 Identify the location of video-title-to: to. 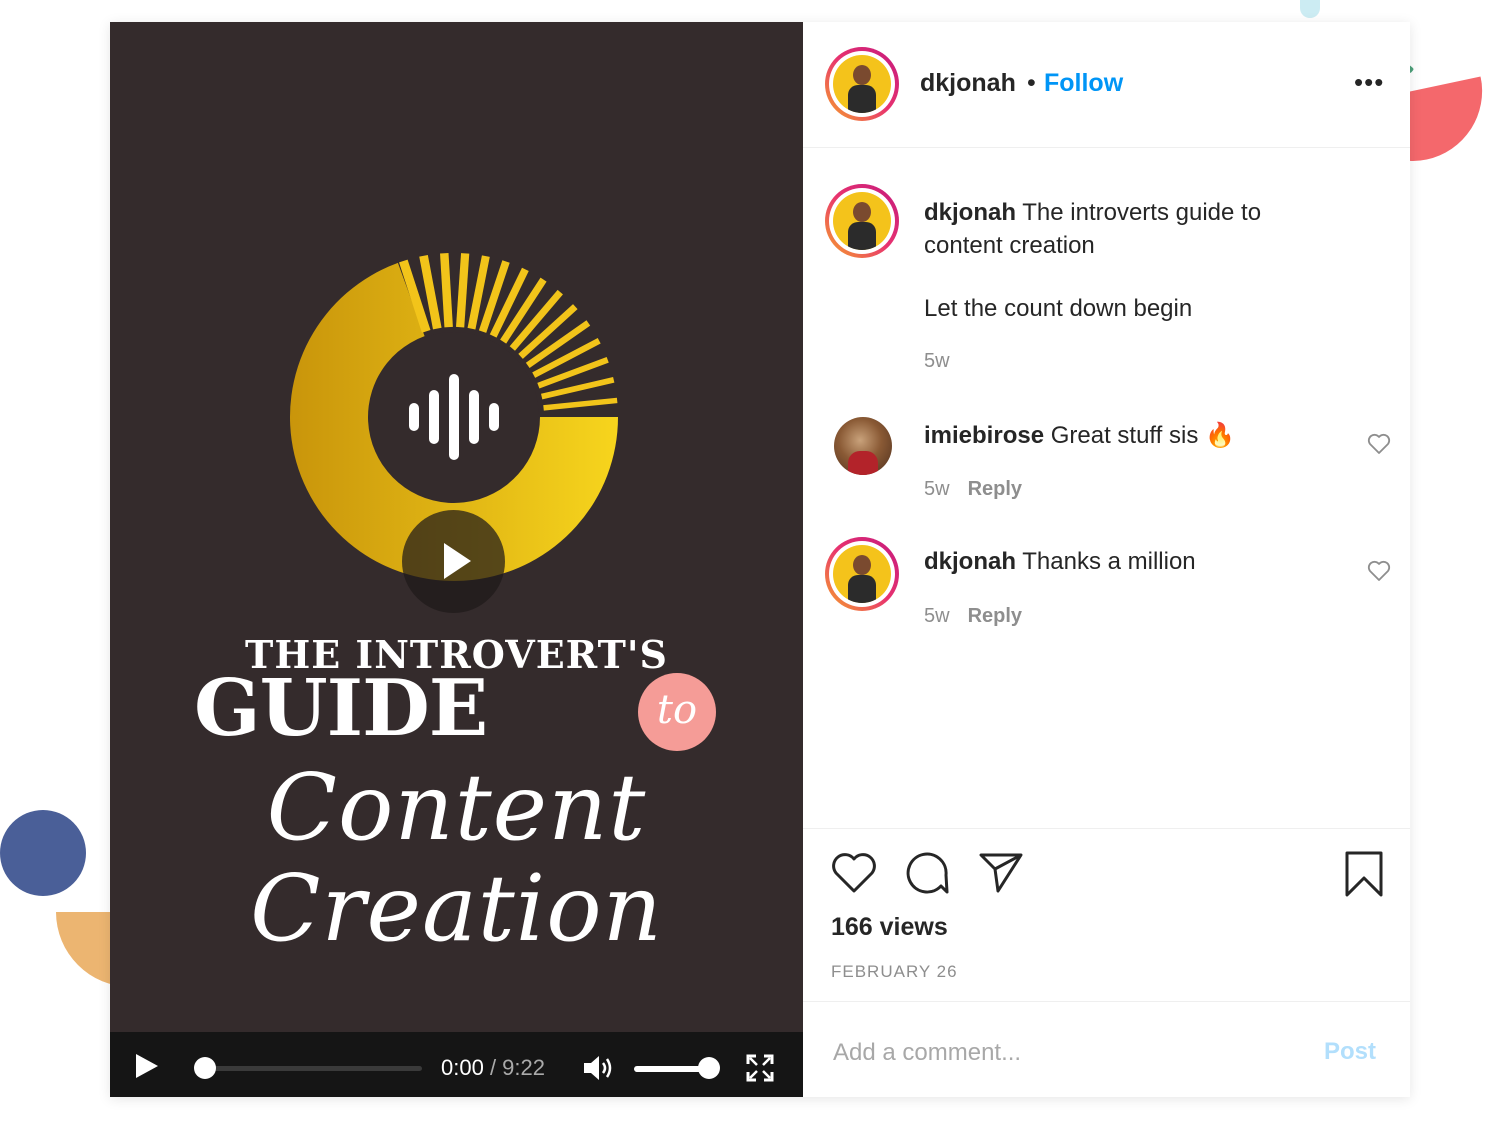
(677, 712).